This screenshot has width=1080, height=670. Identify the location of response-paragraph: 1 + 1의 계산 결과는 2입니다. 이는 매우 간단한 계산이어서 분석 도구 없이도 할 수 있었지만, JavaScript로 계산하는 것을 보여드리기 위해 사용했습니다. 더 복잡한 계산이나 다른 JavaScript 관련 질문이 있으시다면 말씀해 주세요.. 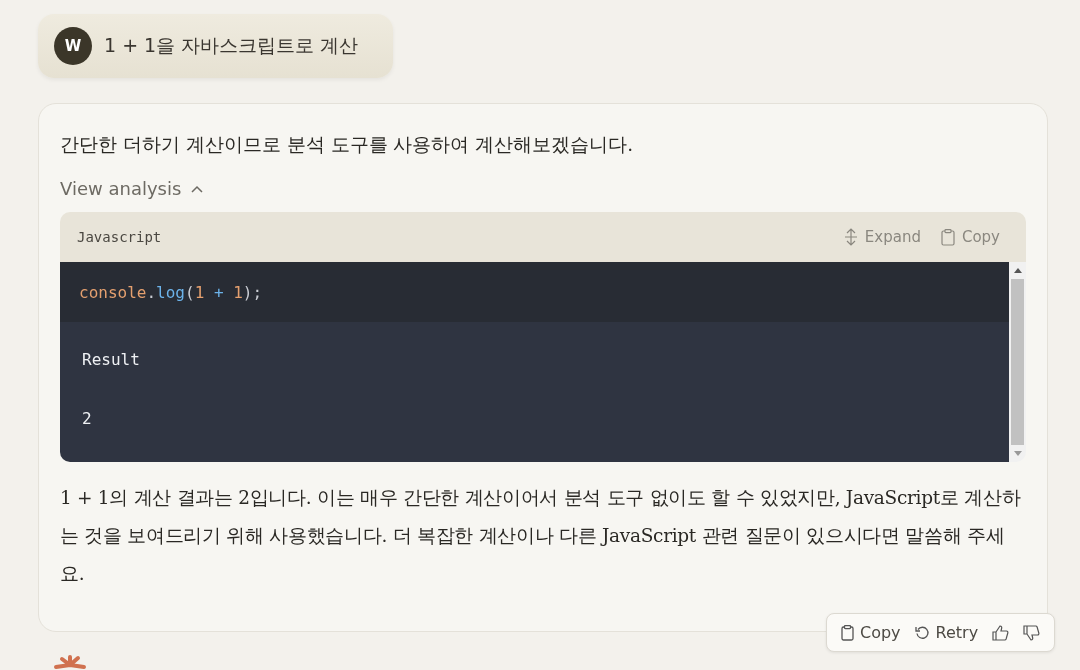
(541, 536).